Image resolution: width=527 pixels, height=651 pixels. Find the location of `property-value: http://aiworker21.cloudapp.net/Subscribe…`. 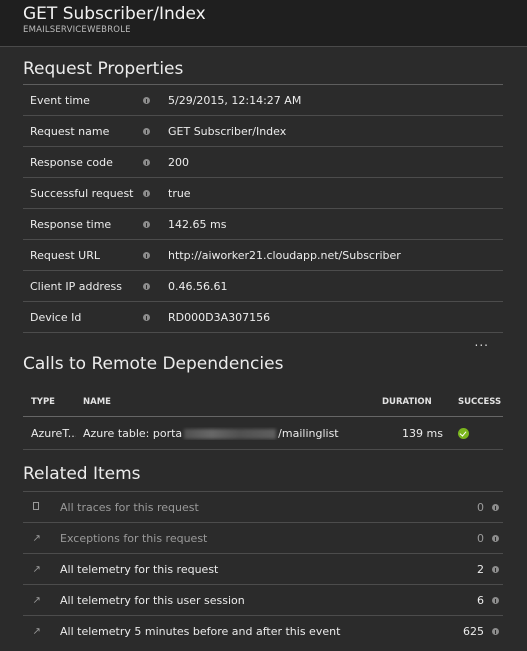

property-value: http://aiworker21.cloudapp.net/Subscribe… is located at coordinates (284, 255).